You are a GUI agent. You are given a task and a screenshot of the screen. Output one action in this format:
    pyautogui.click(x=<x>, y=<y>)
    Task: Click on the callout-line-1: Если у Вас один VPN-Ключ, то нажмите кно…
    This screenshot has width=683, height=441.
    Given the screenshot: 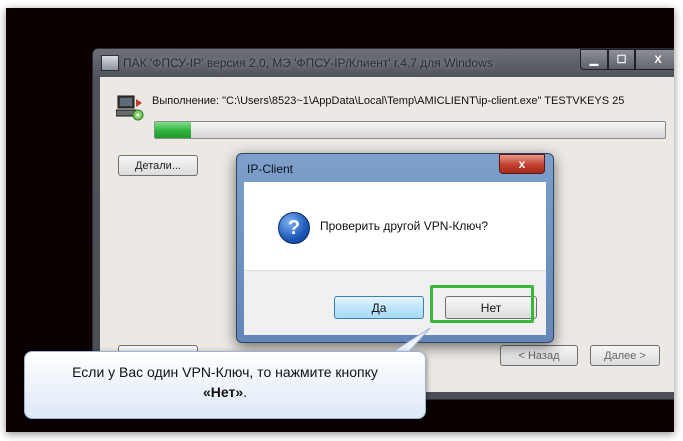 What is the action you would take?
    pyautogui.click(x=225, y=372)
    